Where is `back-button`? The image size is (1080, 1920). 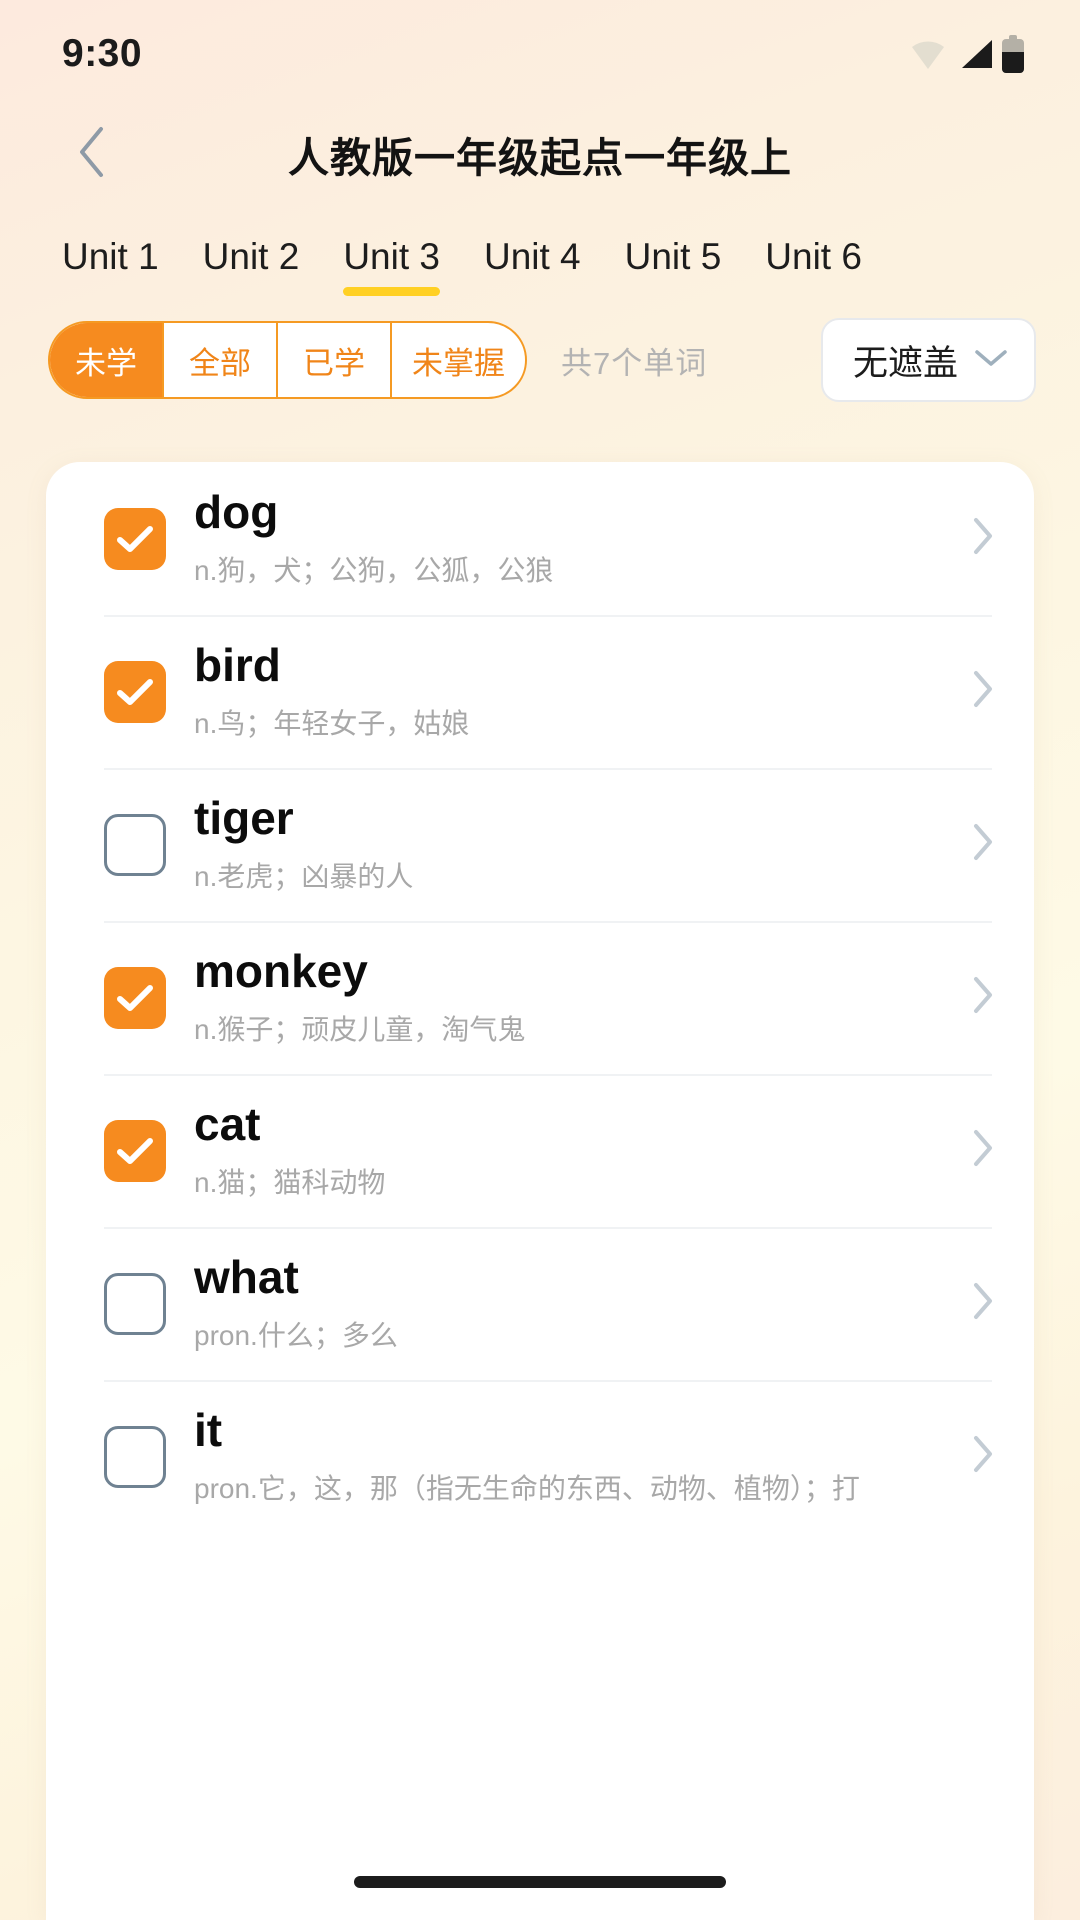
back-button is located at coordinates (92, 154).